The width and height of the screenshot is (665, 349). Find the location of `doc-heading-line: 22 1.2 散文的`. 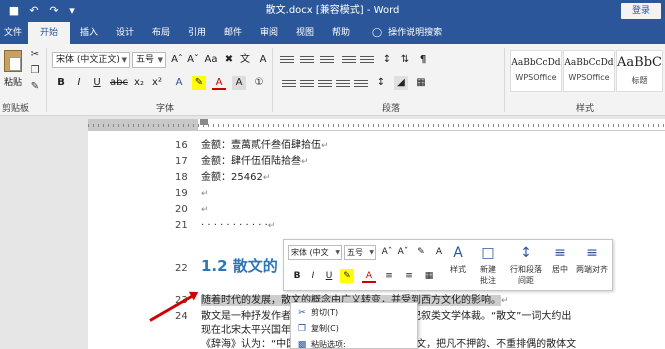

doc-heading-line: 22 1.2 散文的 is located at coordinates (226, 266).